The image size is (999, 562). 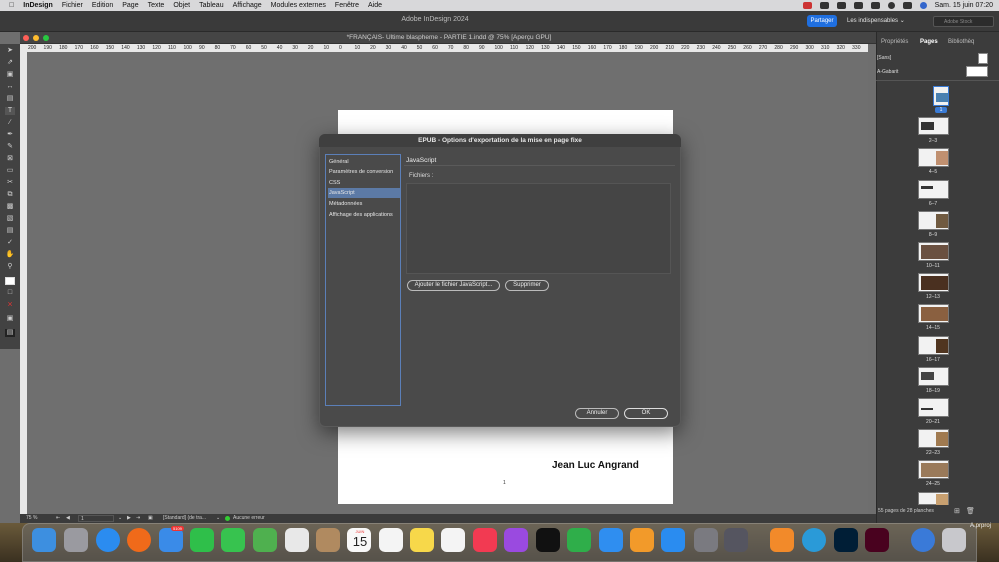 What do you see at coordinates (375, 5) in the screenshot?
I see `menu-aide: Aide` at bounding box center [375, 5].